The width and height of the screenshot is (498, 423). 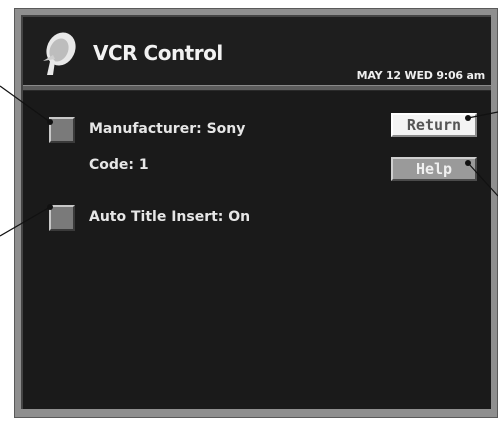 I want to click on return-button: Return, so click(x=434, y=125).